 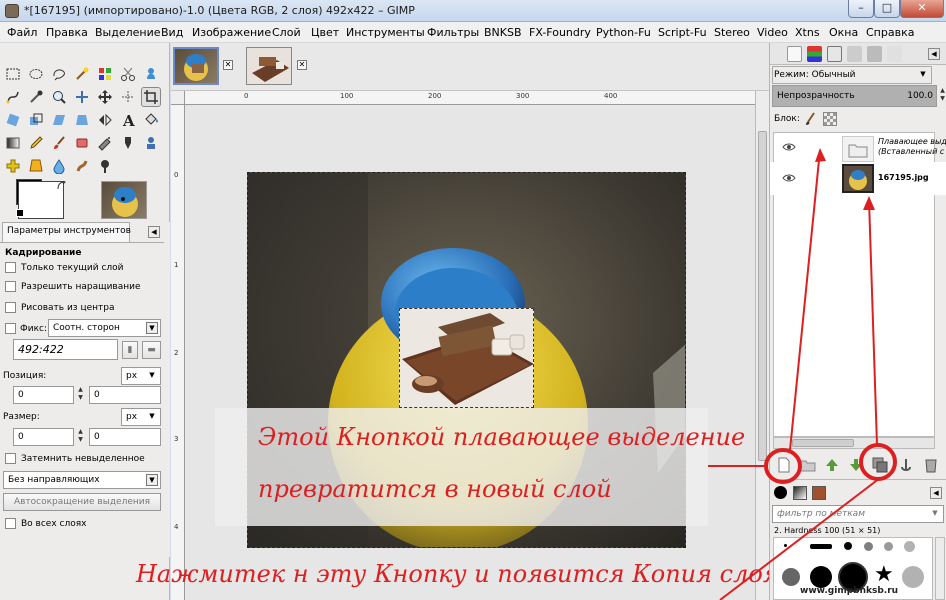 I want to click on swap-colors-icon, so click(x=62, y=185).